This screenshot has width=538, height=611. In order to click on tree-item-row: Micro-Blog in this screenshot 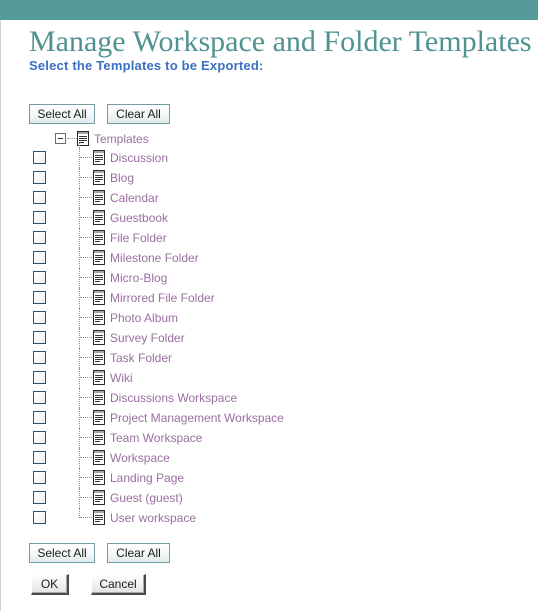, I will do `click(269, 278)`.